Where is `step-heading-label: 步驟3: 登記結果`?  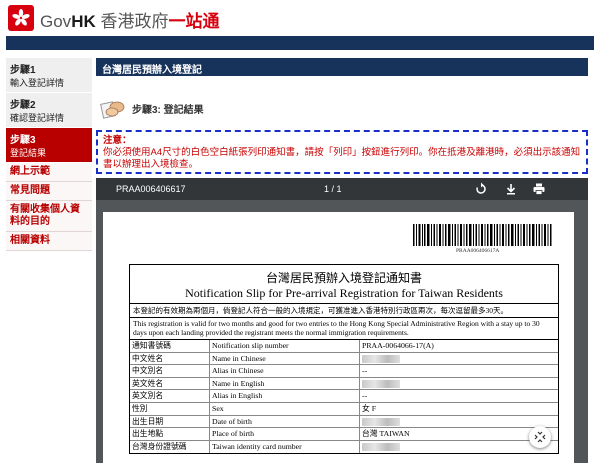
step-heading-label: 步驟3: 登記結果 is located at coordinates (168, 110).